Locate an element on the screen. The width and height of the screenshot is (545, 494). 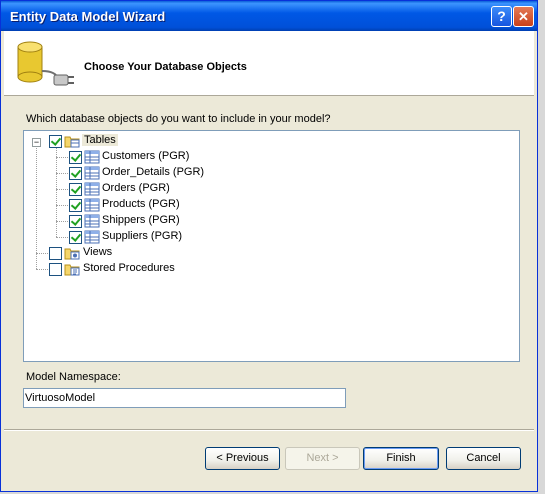
tree-label-table: Products (PGR) is located at coordinates (141, 204).